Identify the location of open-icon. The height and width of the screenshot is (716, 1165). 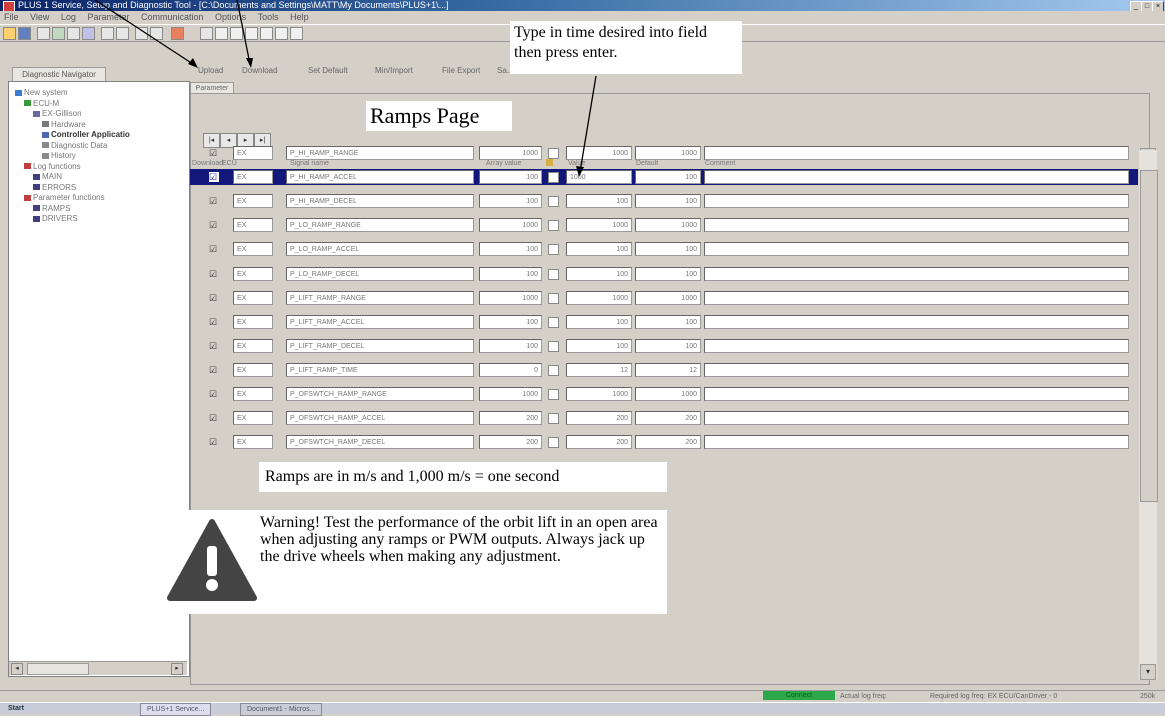
(9, 33).